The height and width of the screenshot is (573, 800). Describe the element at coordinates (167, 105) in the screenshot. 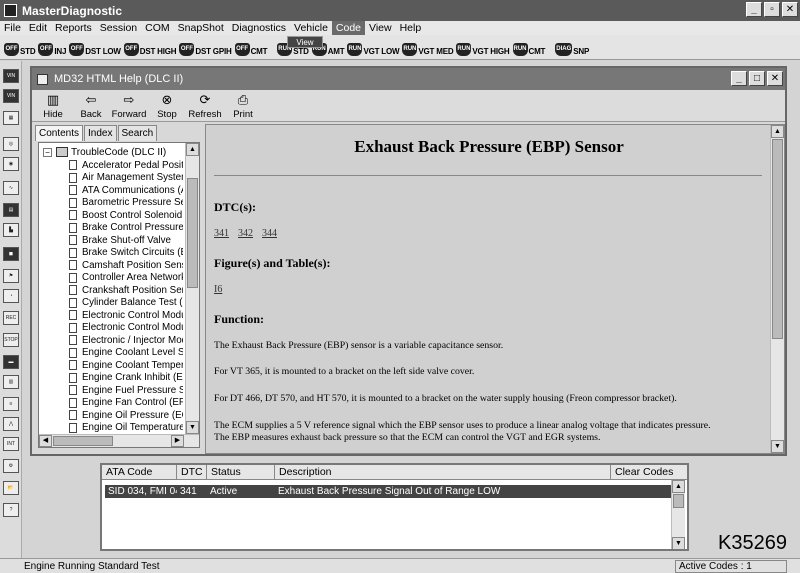

I see `stop-button: ⊗ Stop` at that location.